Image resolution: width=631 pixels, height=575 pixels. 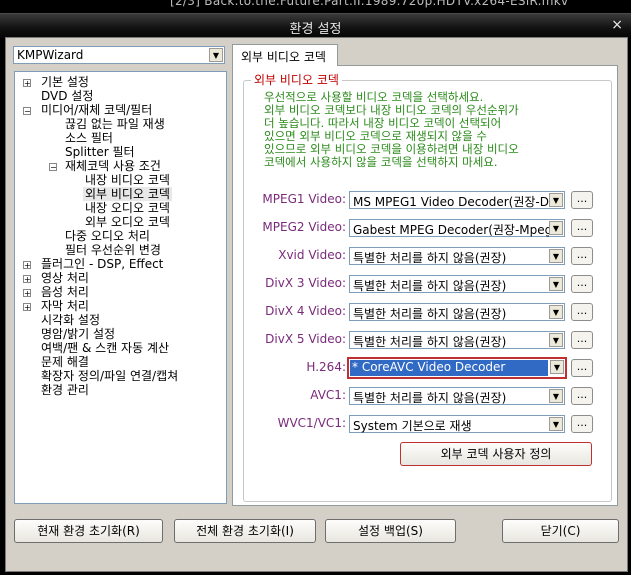 I want to click on description-line: 코덱에서 사용하지 않을 코덱을 선택하지 마세요., so click(x=381, y=162).